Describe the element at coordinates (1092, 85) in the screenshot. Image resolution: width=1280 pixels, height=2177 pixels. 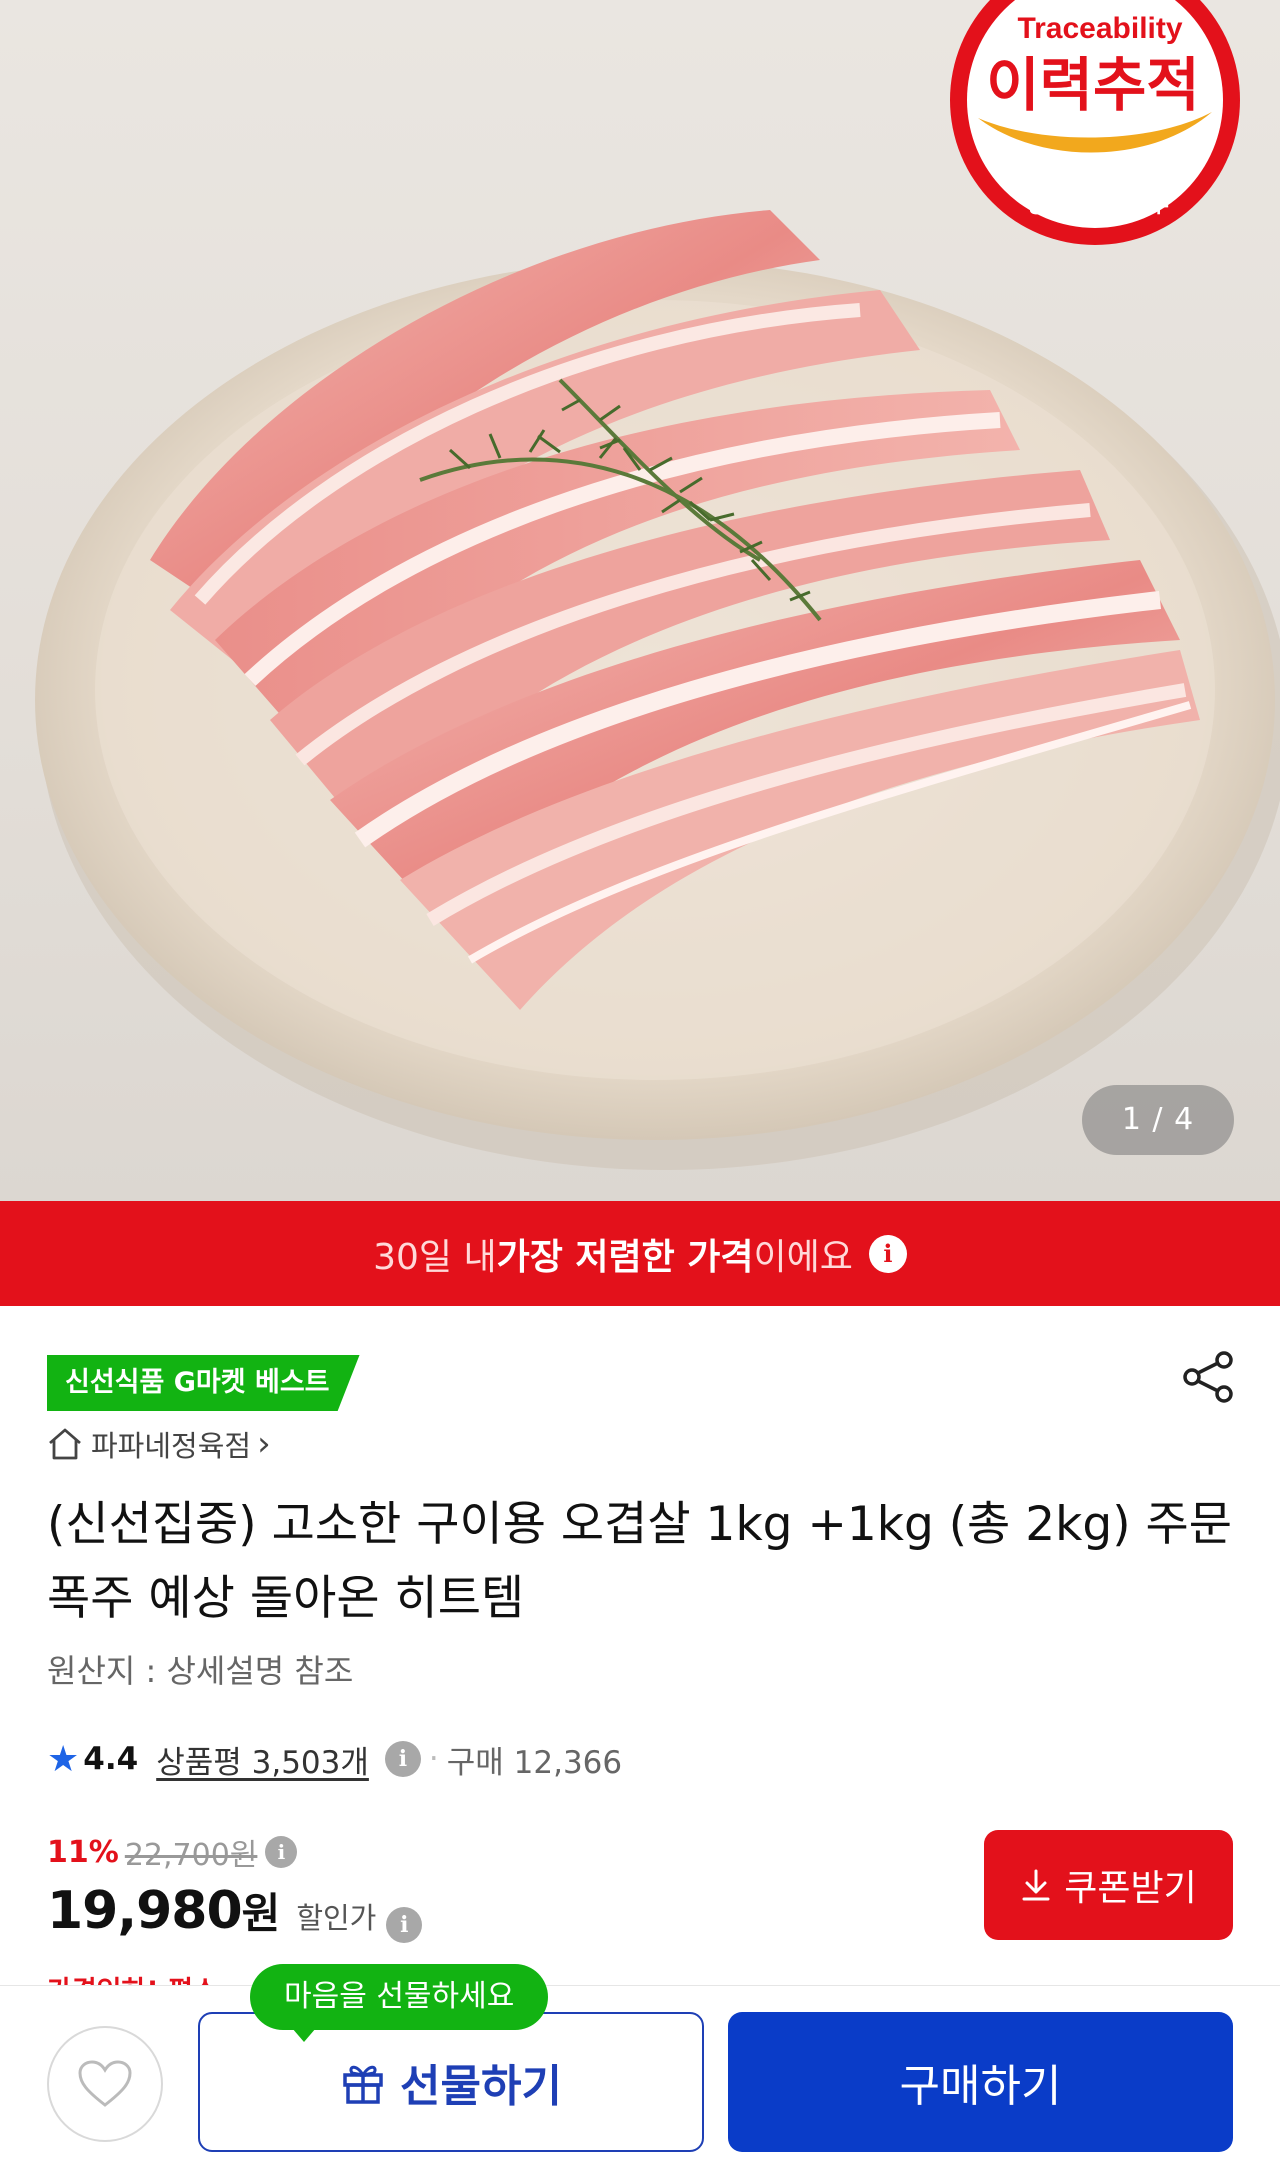
I see `svg-text: 이력추적` at that location.